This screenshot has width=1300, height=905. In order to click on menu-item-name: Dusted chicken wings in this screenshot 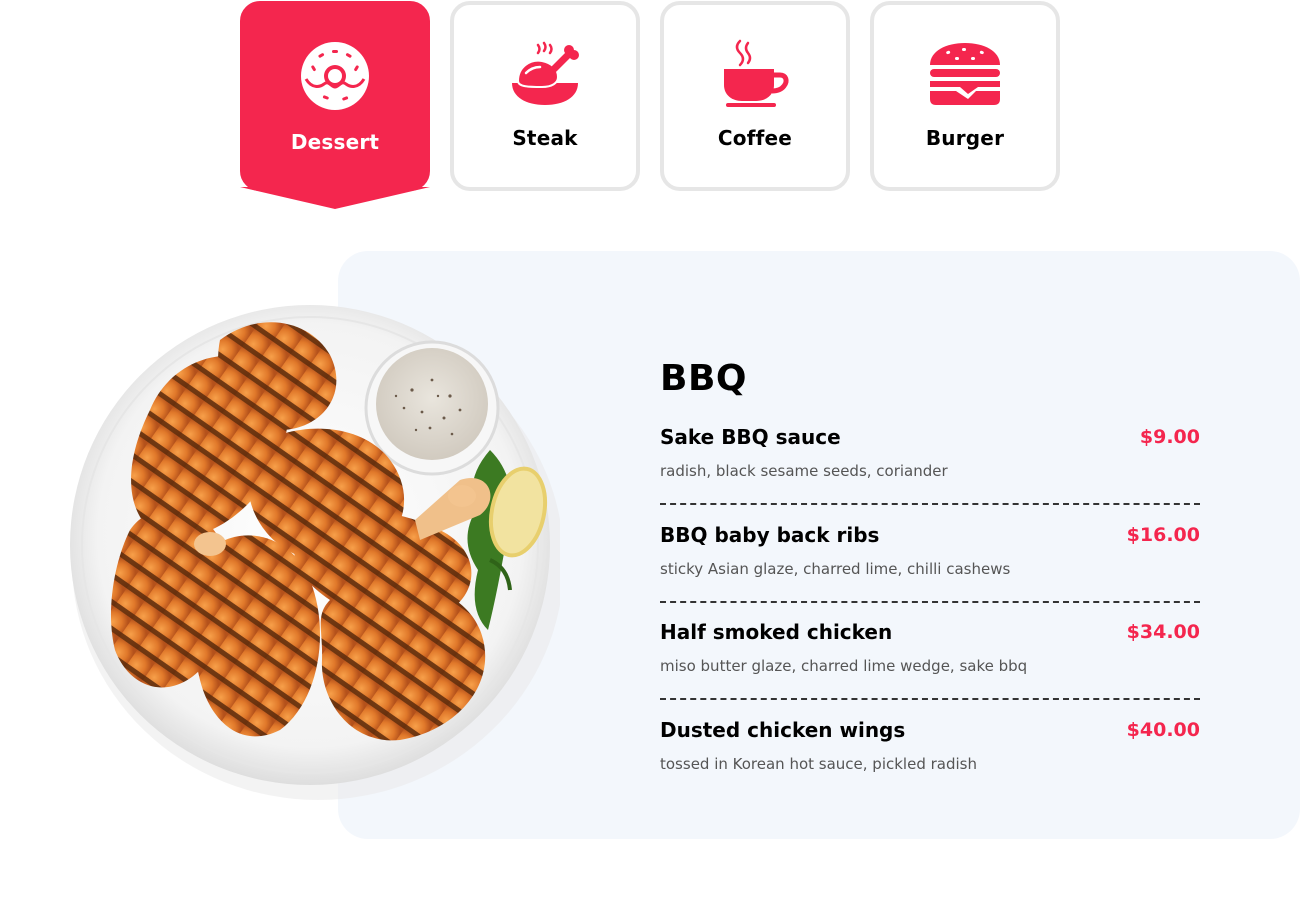, I will do `click(783, 729)`.